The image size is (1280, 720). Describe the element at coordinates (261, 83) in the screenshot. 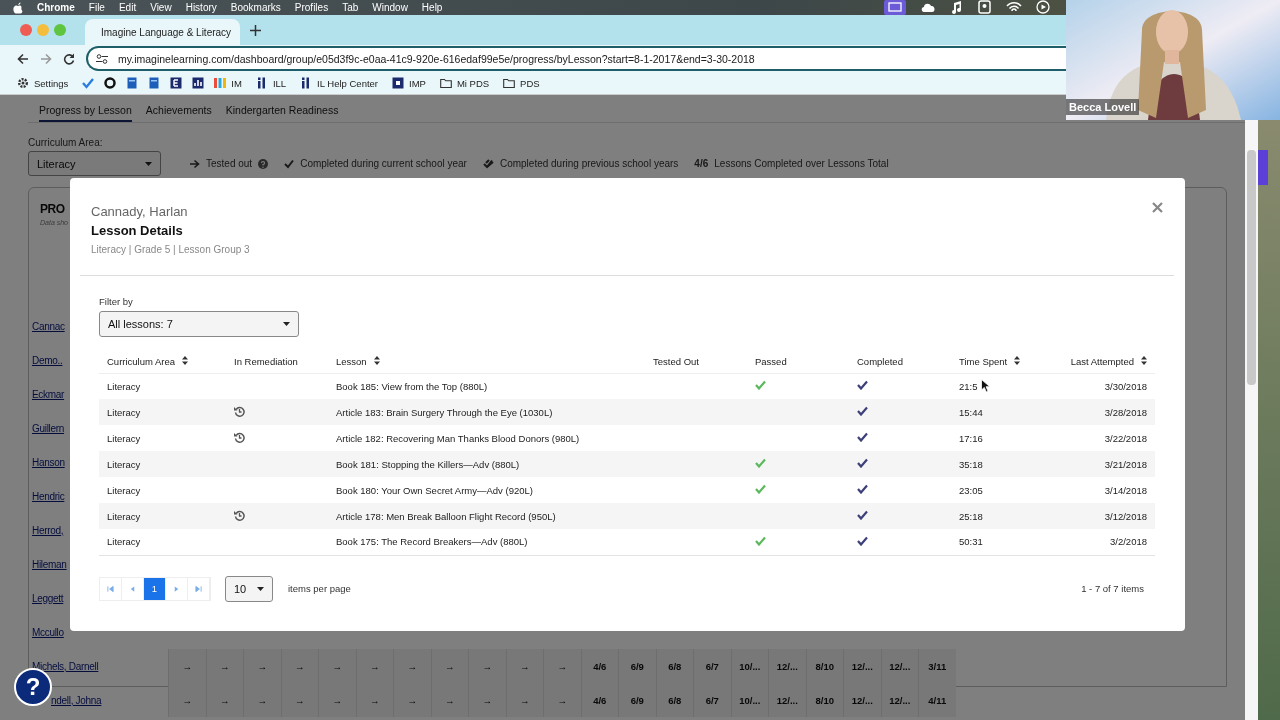

I see `logo-icon` at that location.